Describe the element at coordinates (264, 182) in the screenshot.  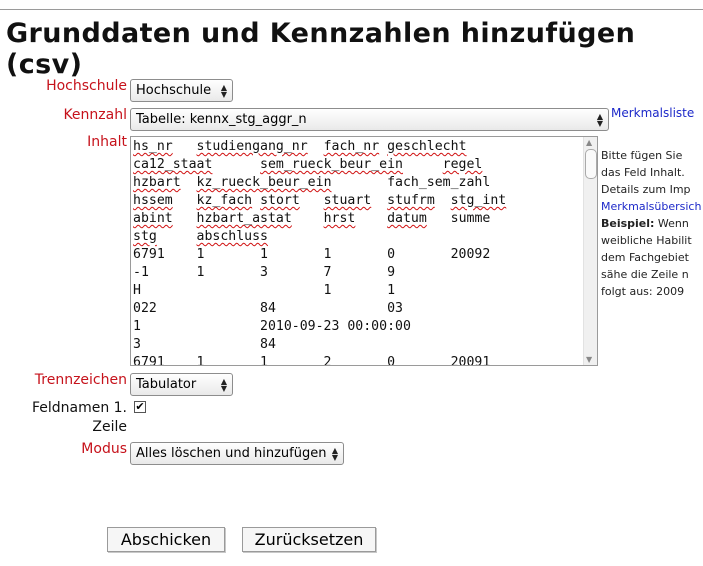
I see `inhalt-token: kz_rueck_beur_ein` at that location.